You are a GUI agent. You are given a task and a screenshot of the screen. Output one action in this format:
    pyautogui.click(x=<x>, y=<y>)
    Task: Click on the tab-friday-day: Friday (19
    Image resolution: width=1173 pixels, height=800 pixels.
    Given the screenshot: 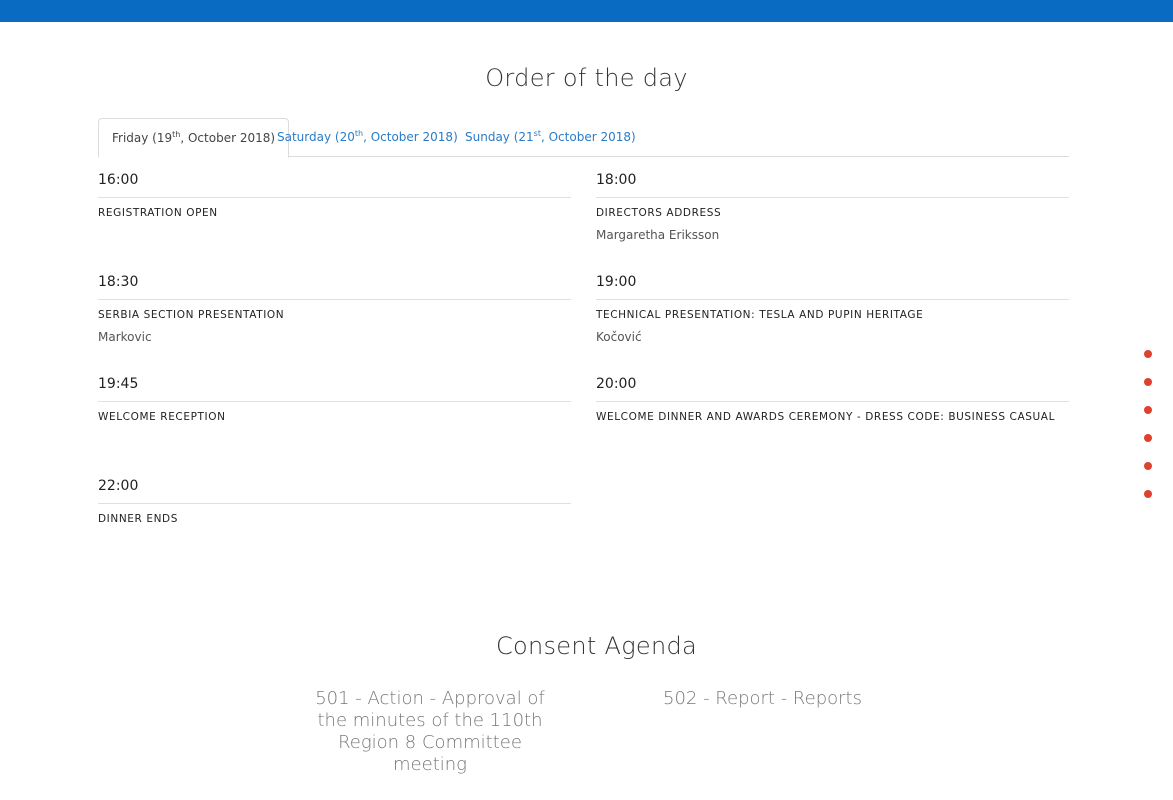 What is the action you would take?
    pyautogui.click(x=142, y=138)
    